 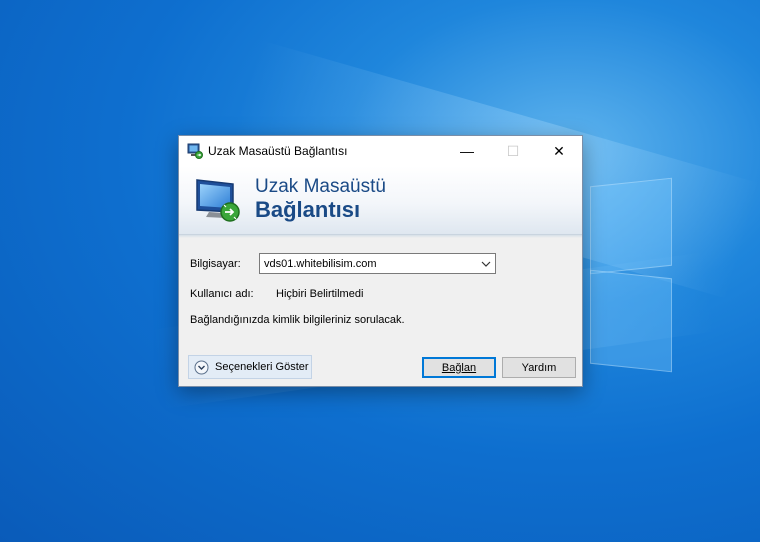 What do you see at coordinates (513, 151) in the screenshot?
I see `maximize-button: ☐` at bounding box center [513, 151].